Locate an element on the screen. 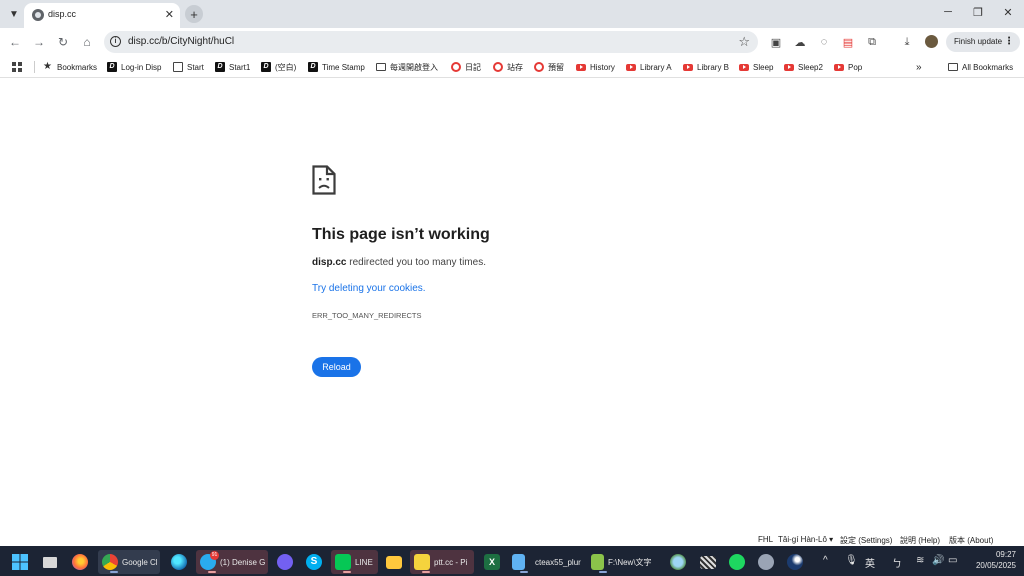 The height and width of the screenshot is (576, 1024). volume-icon: 🔊 is located at coordinates (938, 560).